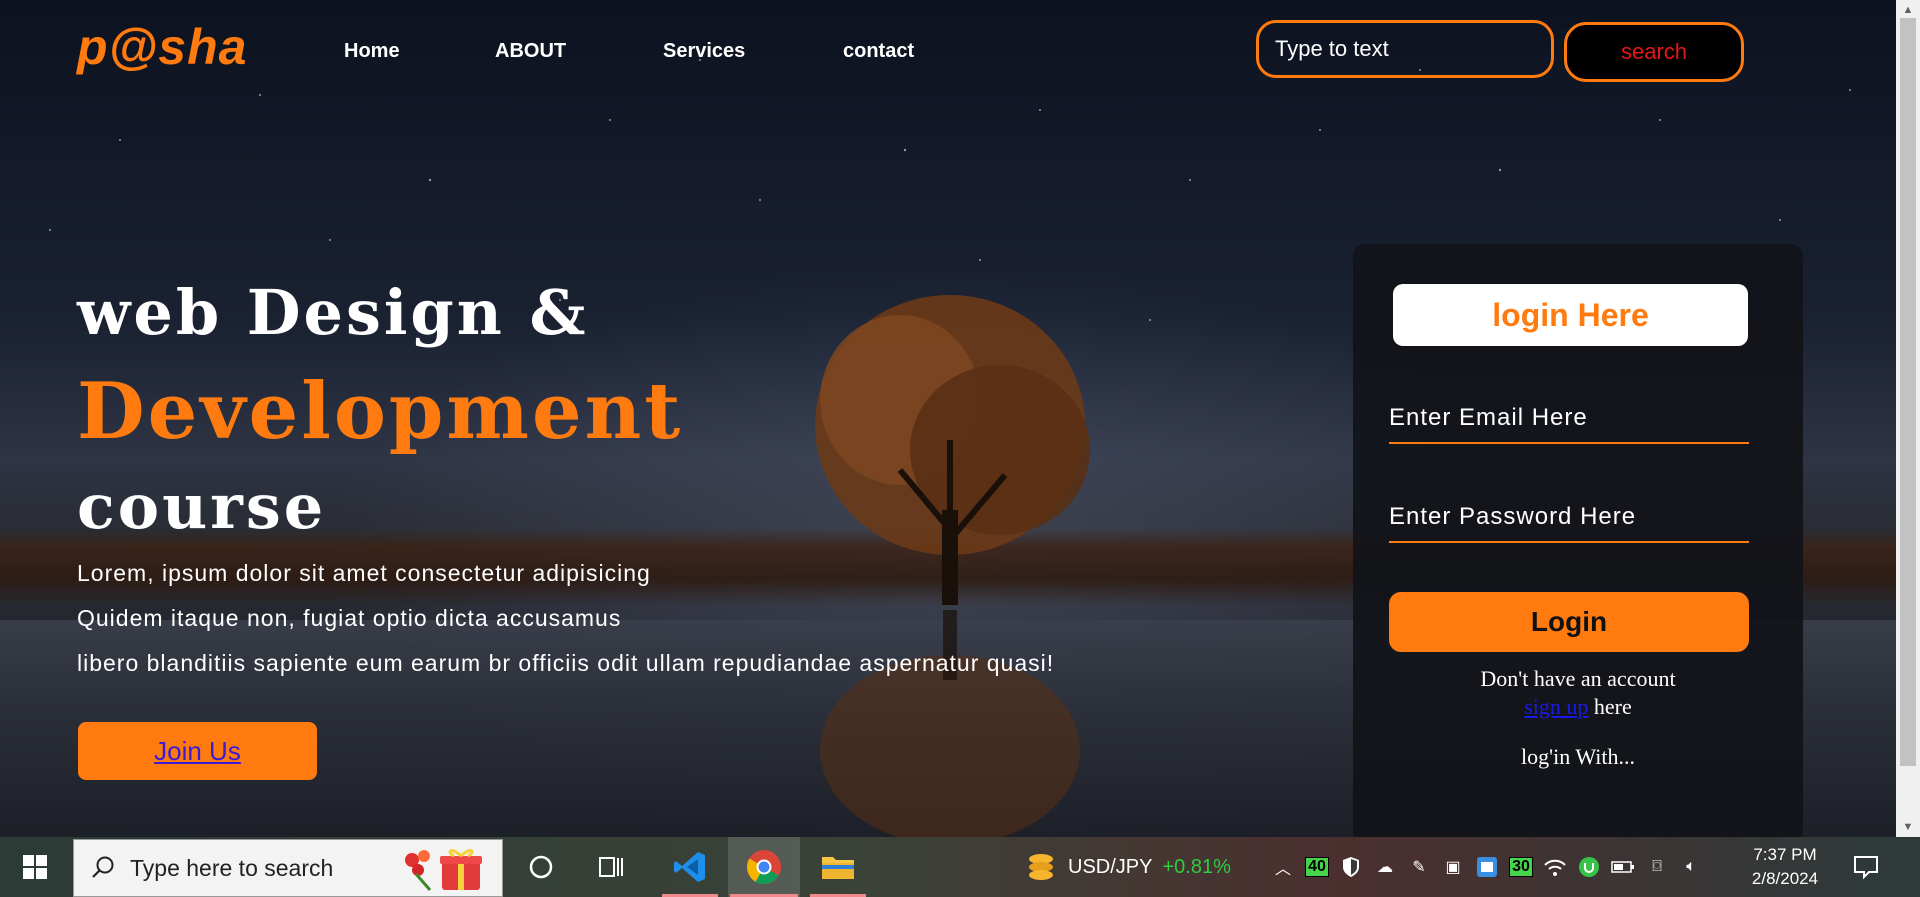 The width and height of the screenshot is (1920, 897). What do you see at coordinates (878, 51) in the screenshot?
I see `nav-contact: contact` at bounding box center [878, 51].